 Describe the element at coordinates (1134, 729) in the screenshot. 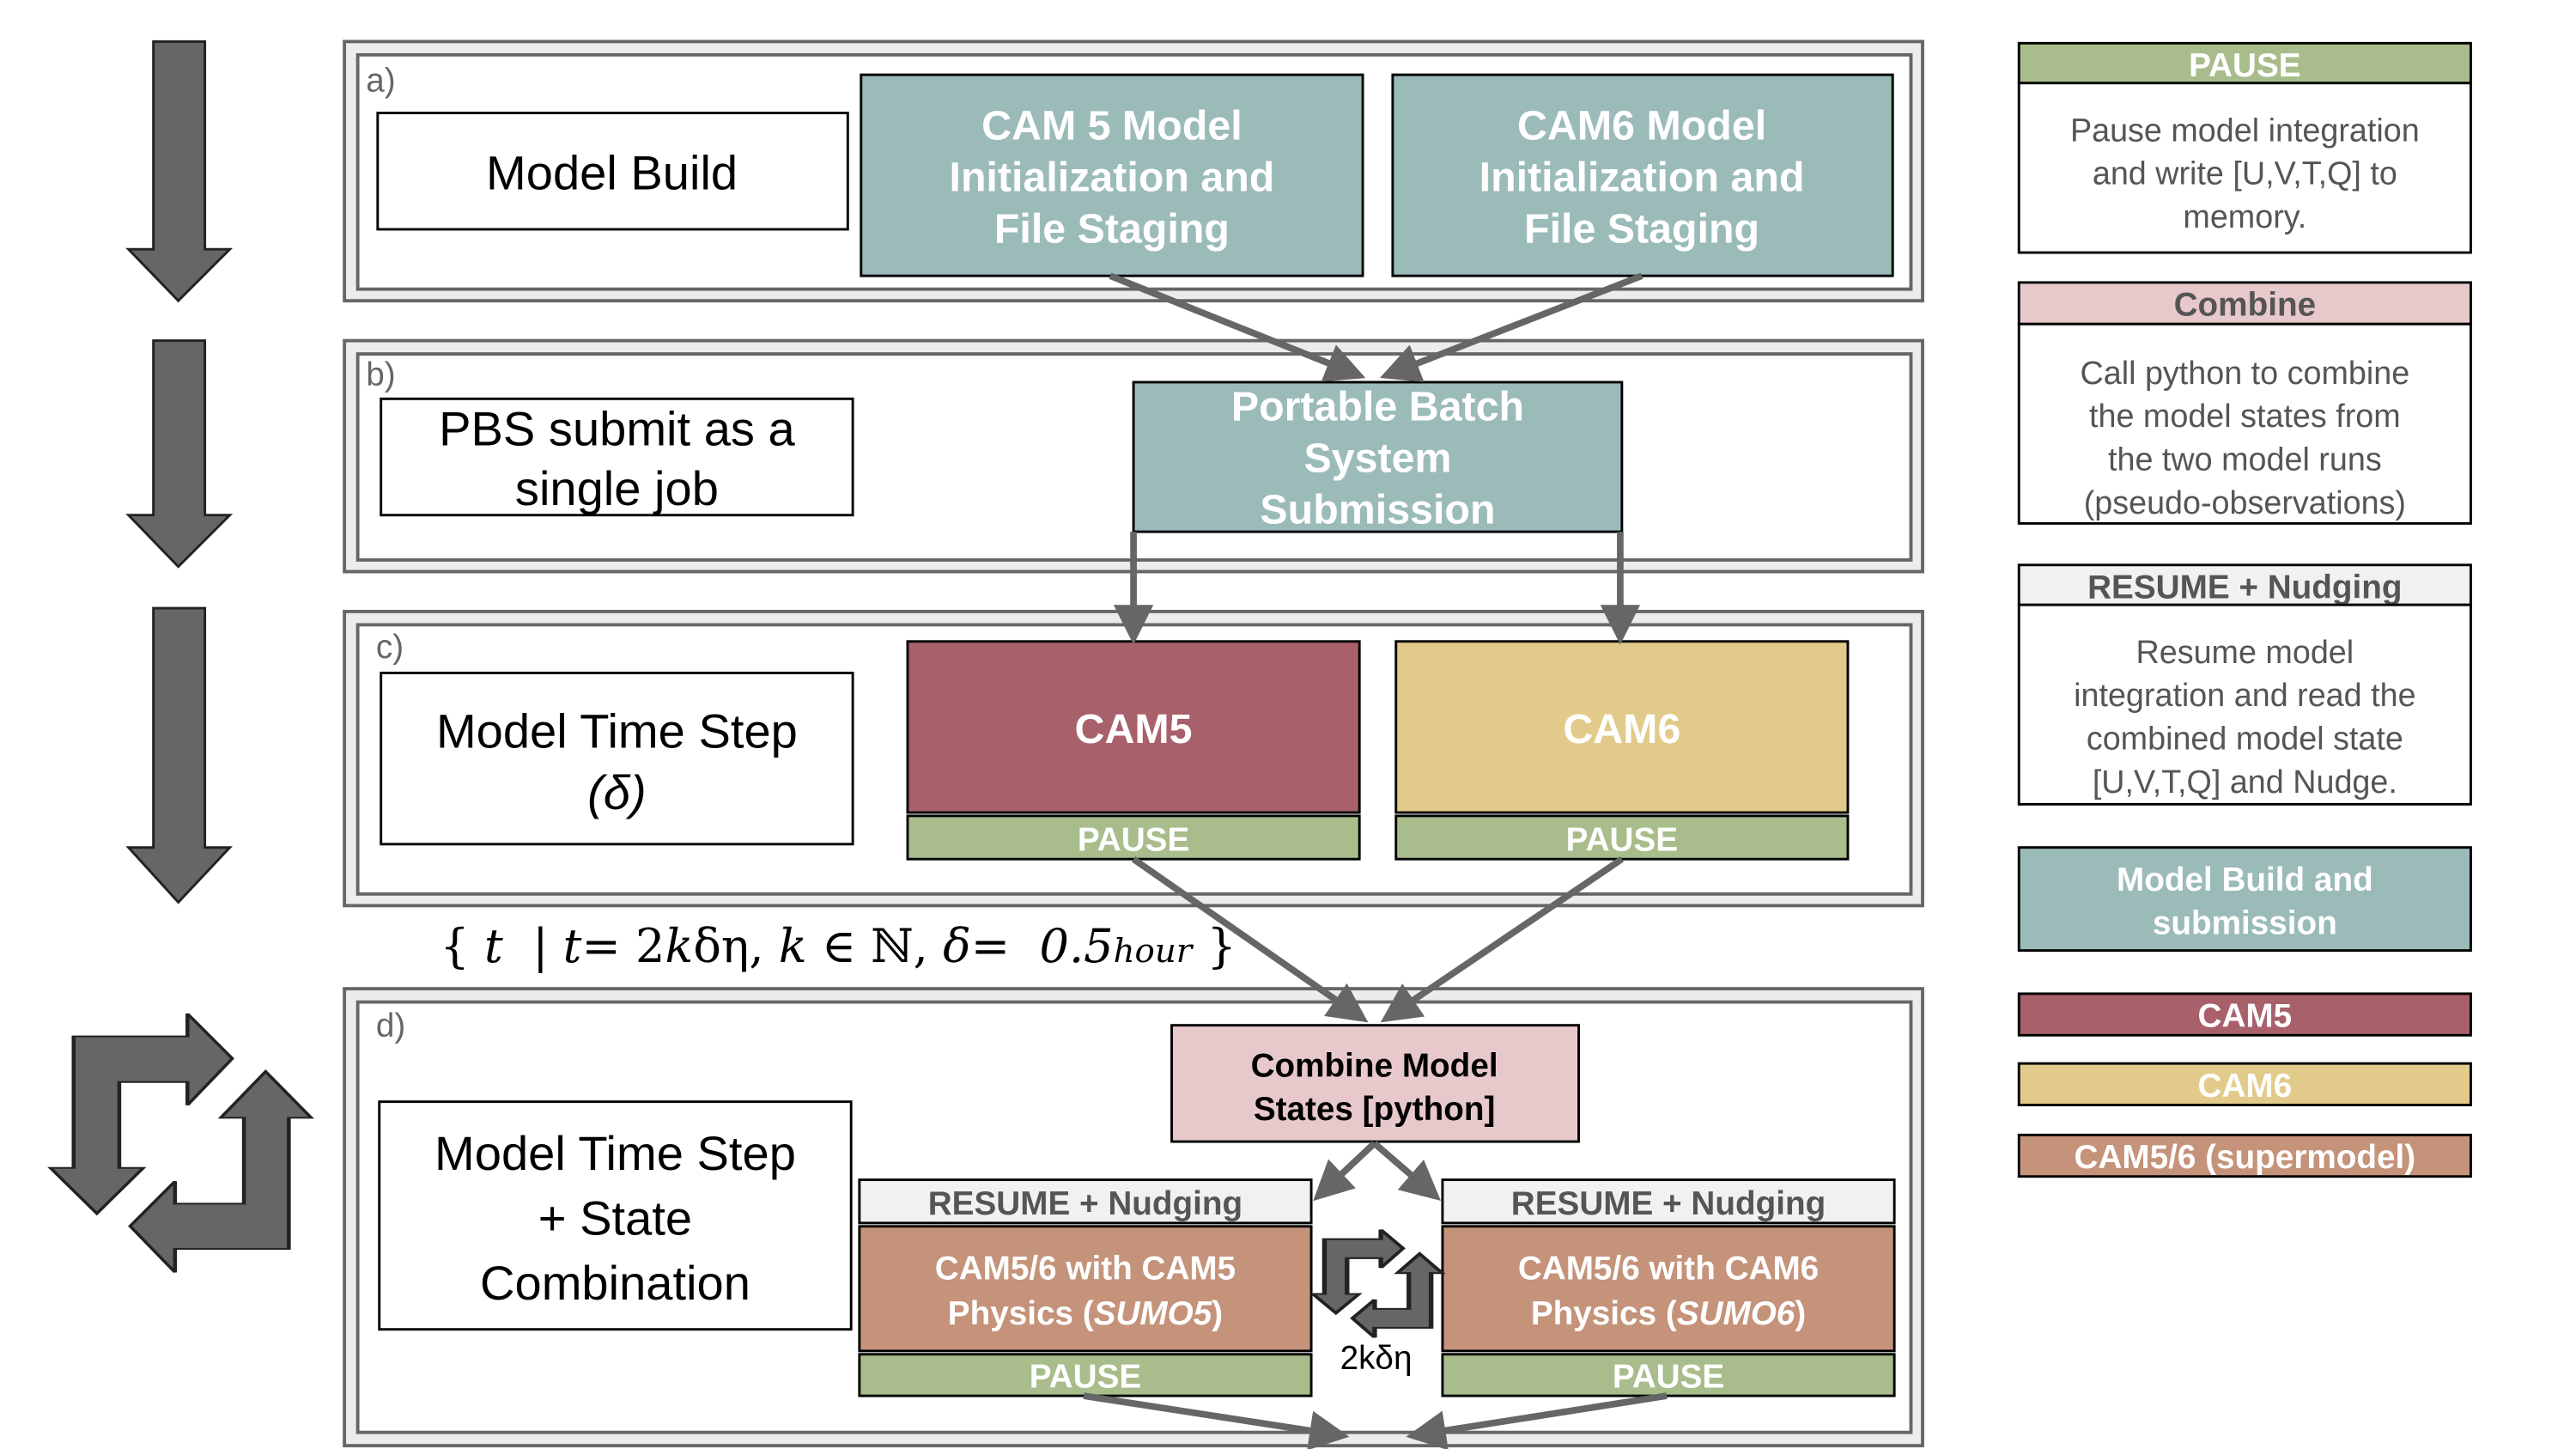

I see `cam5-box: CAM5` at that location.